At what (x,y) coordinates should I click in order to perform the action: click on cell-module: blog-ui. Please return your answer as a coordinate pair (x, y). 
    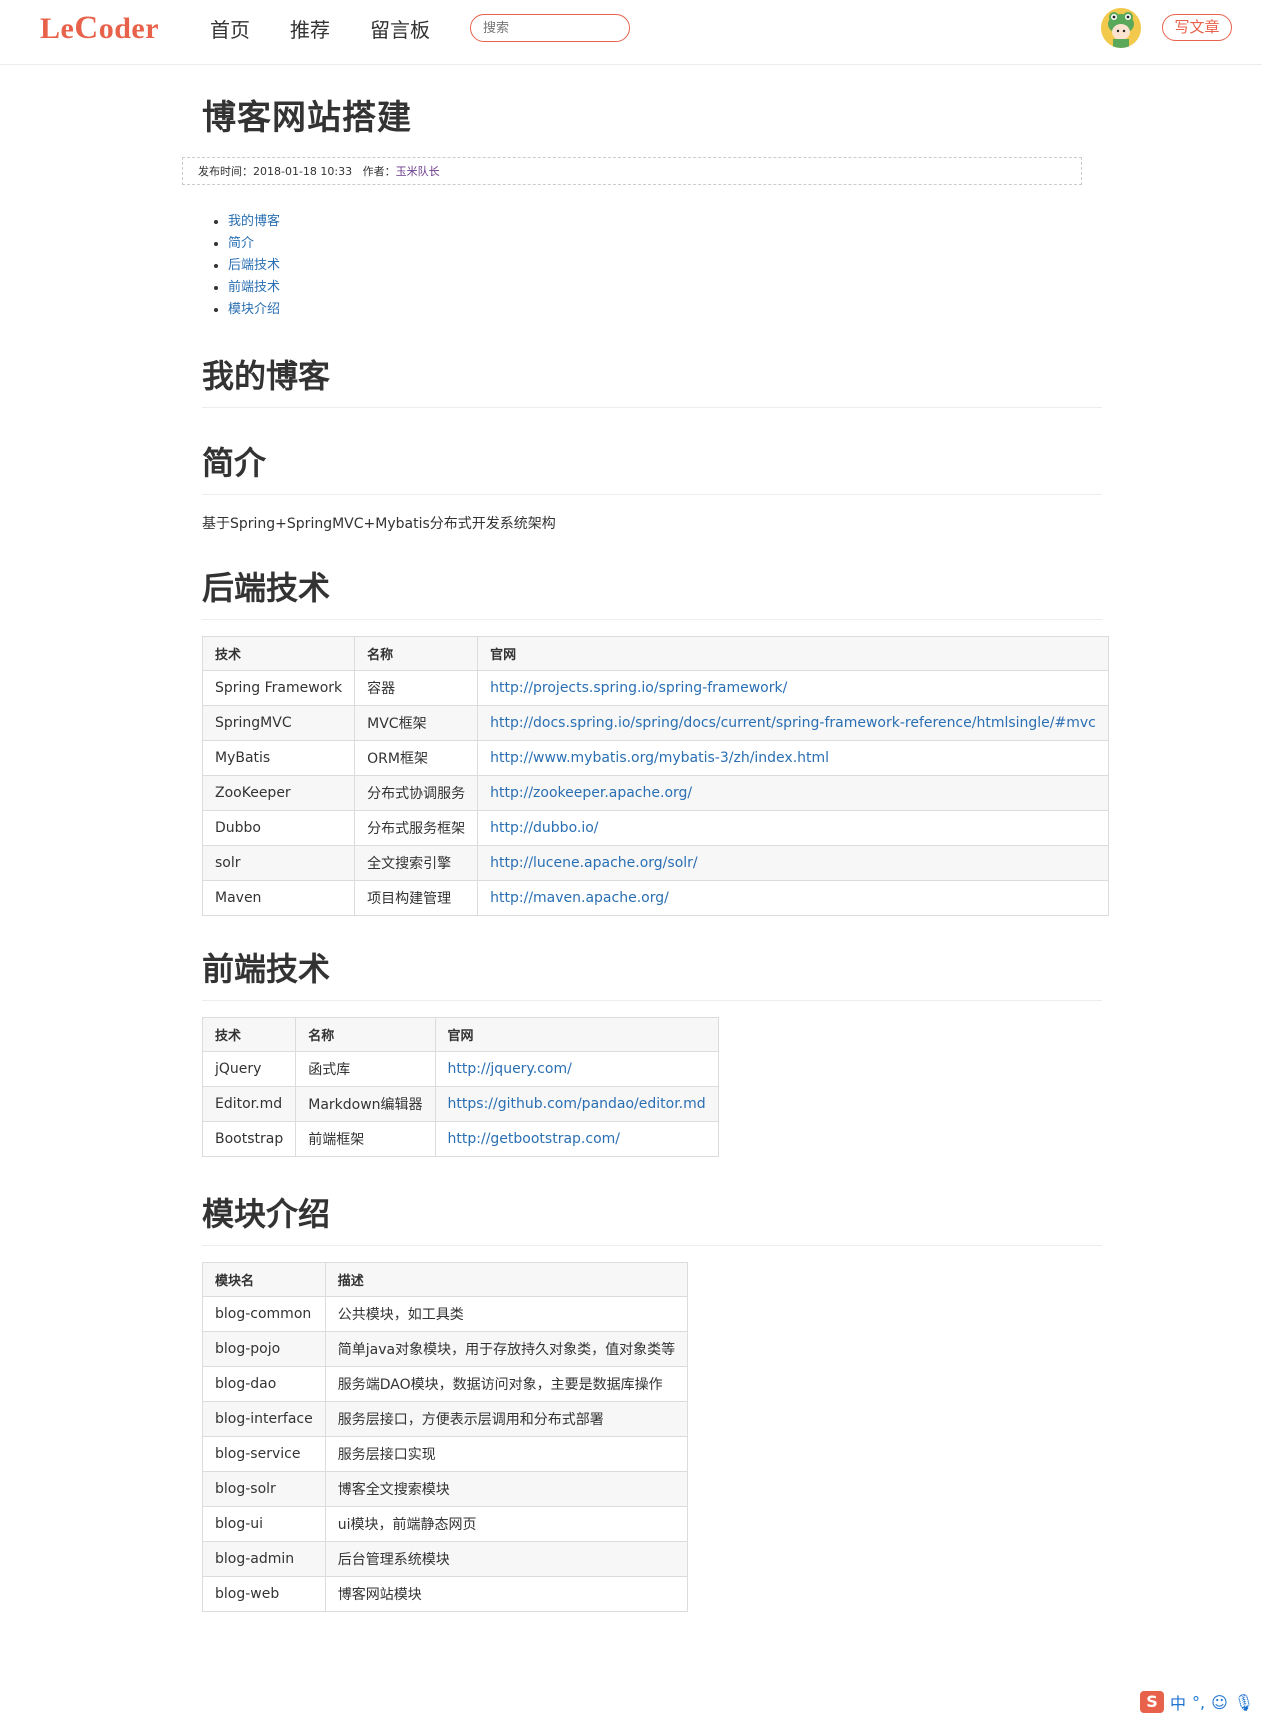
    Looking at the image, I should click on (264, 1524).